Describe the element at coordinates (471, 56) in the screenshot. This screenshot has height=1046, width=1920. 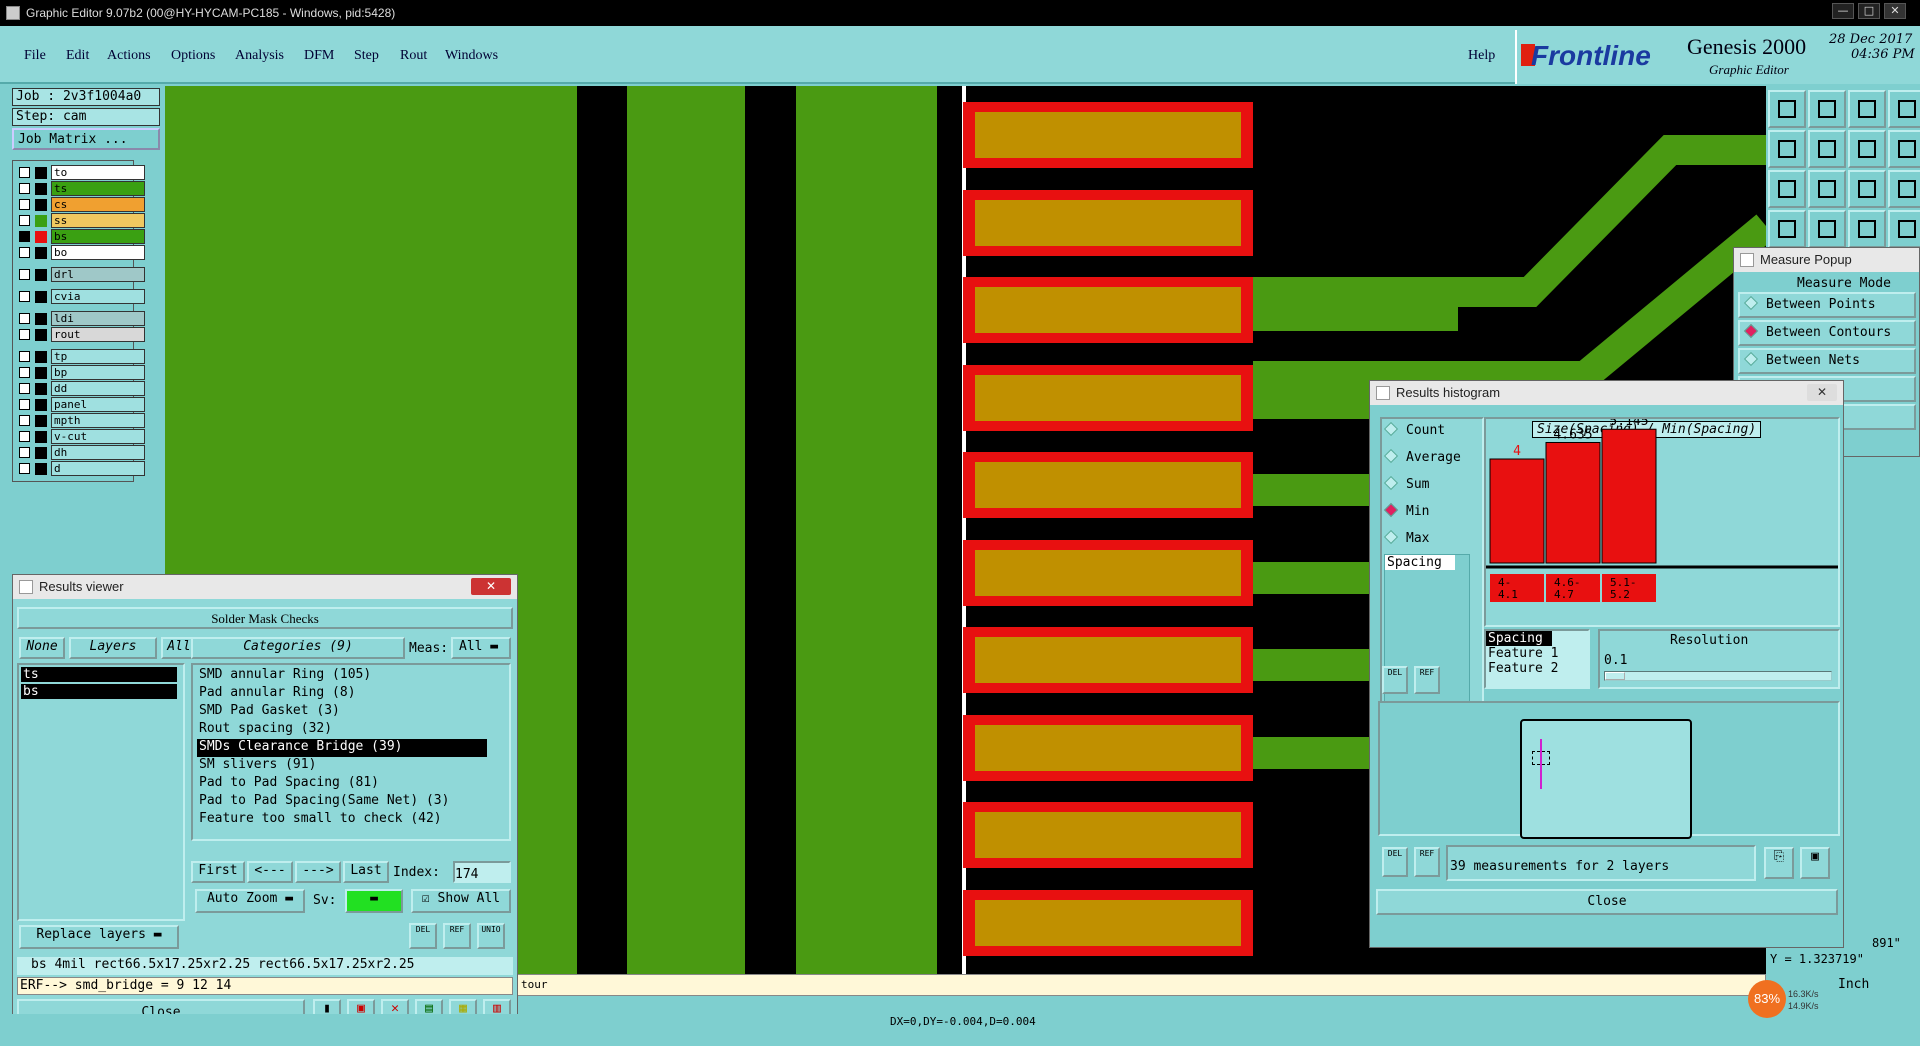
I see `menu-windows: Windows` at that location.